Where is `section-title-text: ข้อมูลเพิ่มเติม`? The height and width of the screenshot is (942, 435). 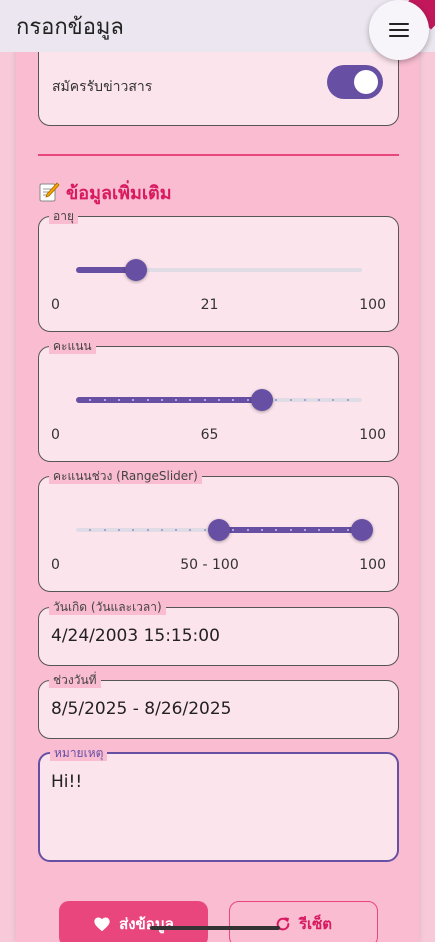 section-title-text: ข้อมูลเพิ่มเติม is located at coordinates (119, 193).